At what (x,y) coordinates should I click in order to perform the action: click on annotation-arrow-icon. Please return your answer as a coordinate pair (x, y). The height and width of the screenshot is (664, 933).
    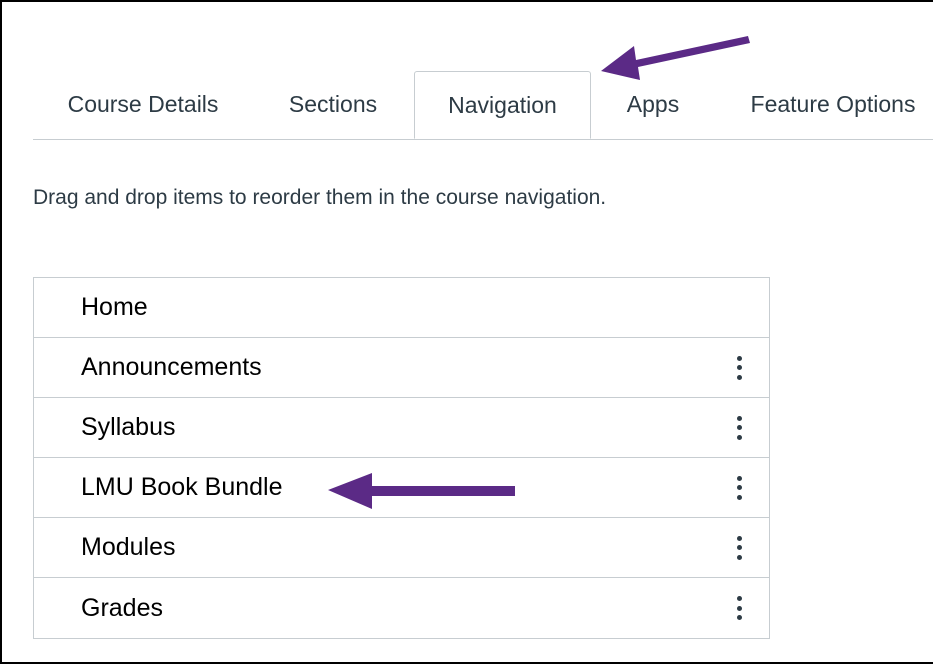
    Looking at the image, I should click on (421, 491).